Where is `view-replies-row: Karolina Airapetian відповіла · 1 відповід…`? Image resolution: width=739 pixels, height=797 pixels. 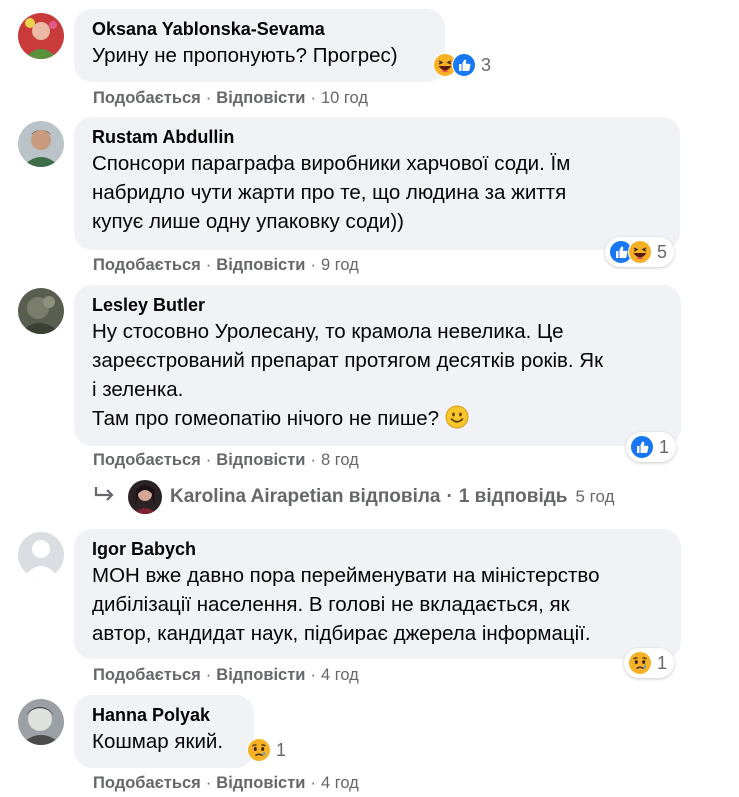 view-replies-row: Karolina Airapetian відповіла · 1 відповід… is located at coordinates (354, 497).